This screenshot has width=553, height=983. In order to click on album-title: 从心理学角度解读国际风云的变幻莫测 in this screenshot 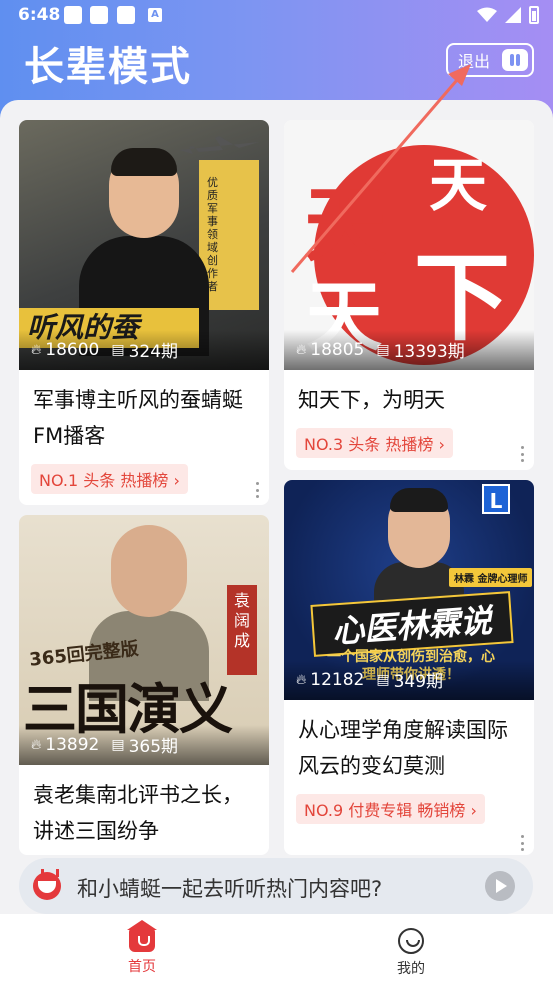, I will do `click(403, 748)`.